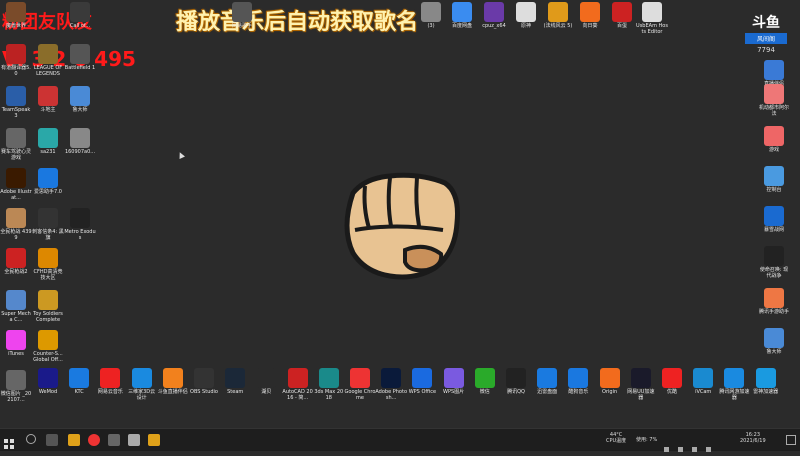  What do you see at coordinates (558, 15) in the screenshot?
I see `desktop-icon-top: (法线风云 5)` at bounding box center [558, 15].